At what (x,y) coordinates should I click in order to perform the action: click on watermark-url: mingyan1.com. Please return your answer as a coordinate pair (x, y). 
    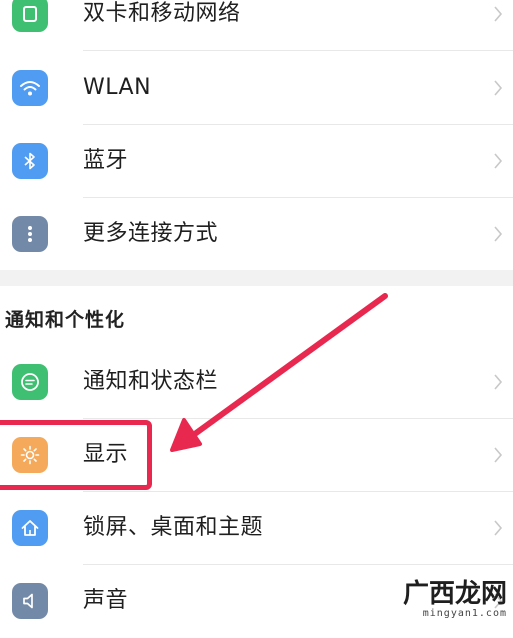
    Looking at the image, I should click on (464, 613).